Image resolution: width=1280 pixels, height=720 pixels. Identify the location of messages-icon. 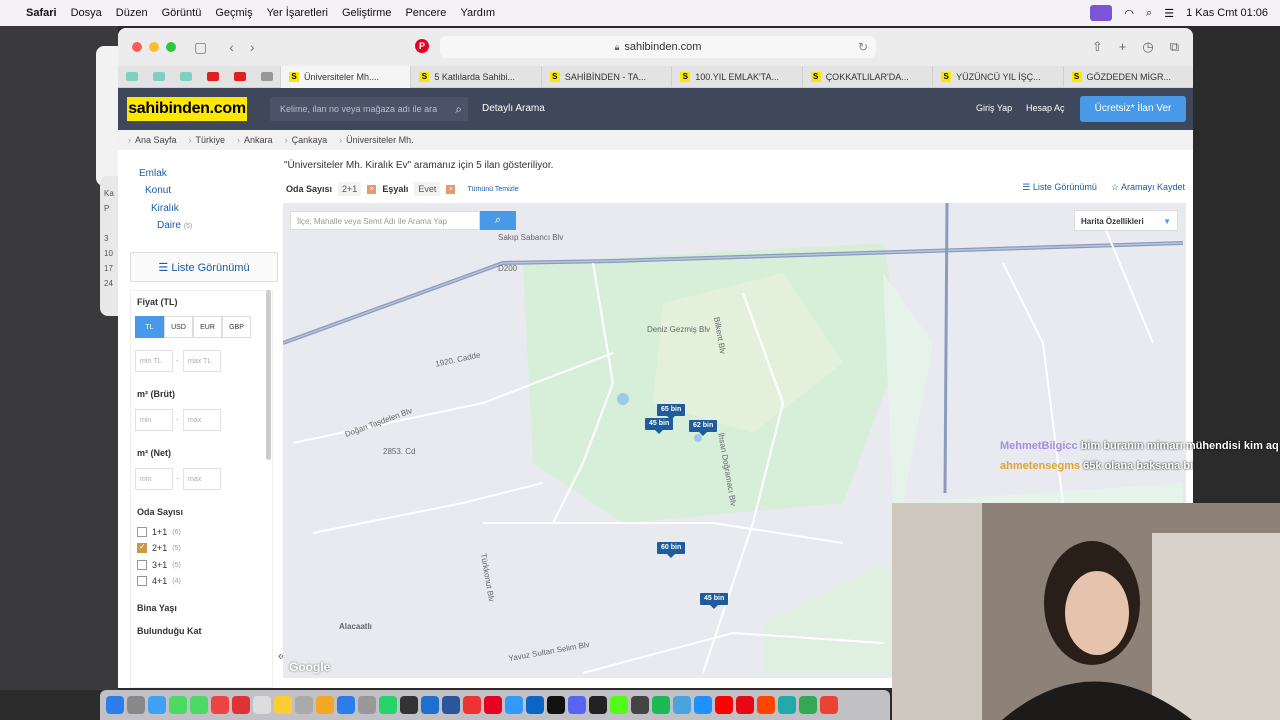
(178, 705).